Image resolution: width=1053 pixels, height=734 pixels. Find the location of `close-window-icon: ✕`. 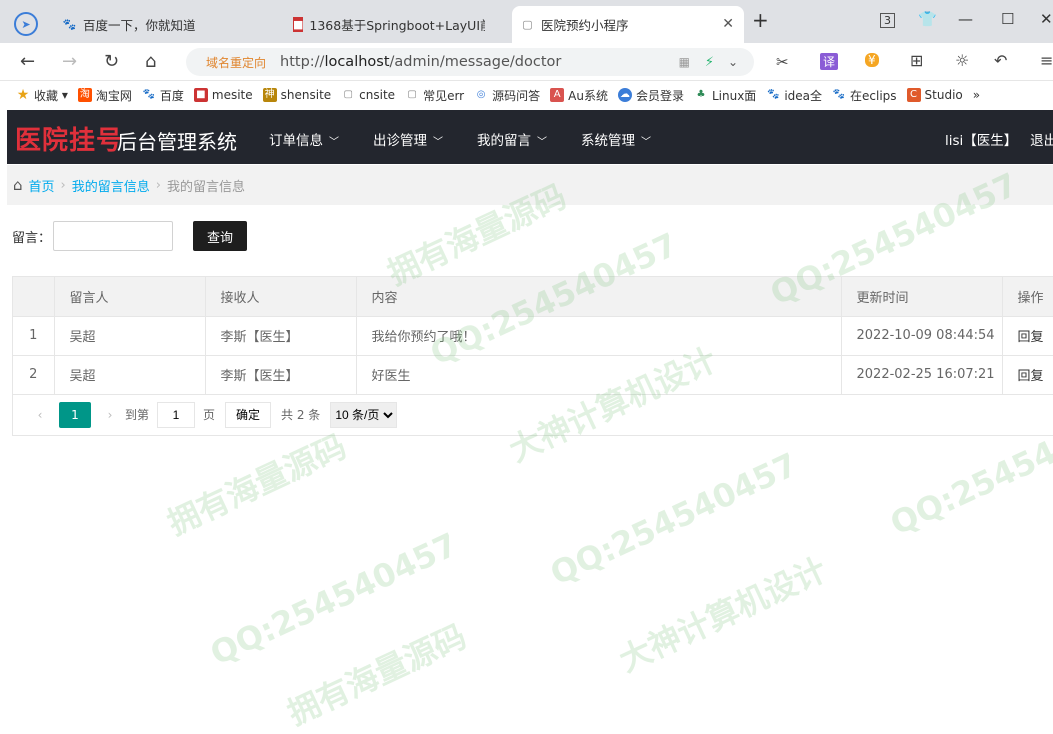

close-window-icon: ✕ is located at coordinates (1046, 19).